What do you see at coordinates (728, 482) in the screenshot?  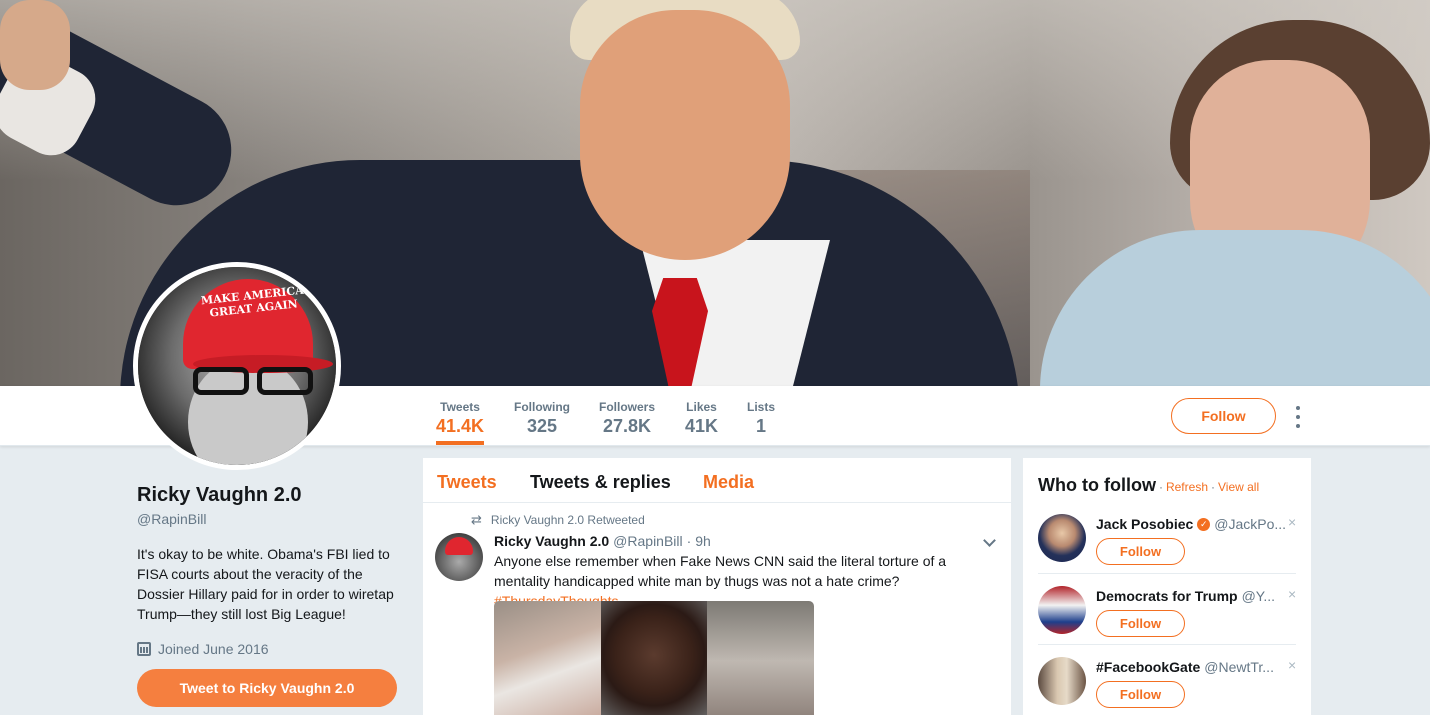 I see `tab-media: Media` at bounding box center [728, 482].